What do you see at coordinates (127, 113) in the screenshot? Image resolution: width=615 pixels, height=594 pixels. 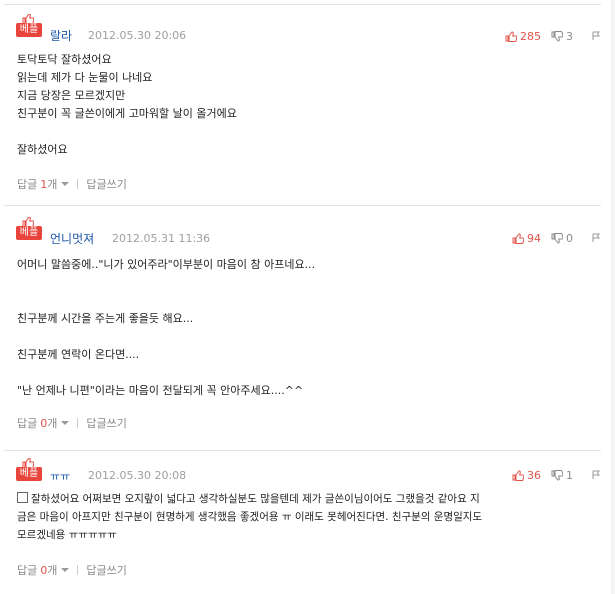 I see `comment-line: 친구분이 꼭 글쓴이에게 고마워할 날이 올거에요` at bounding box center [127, 113].